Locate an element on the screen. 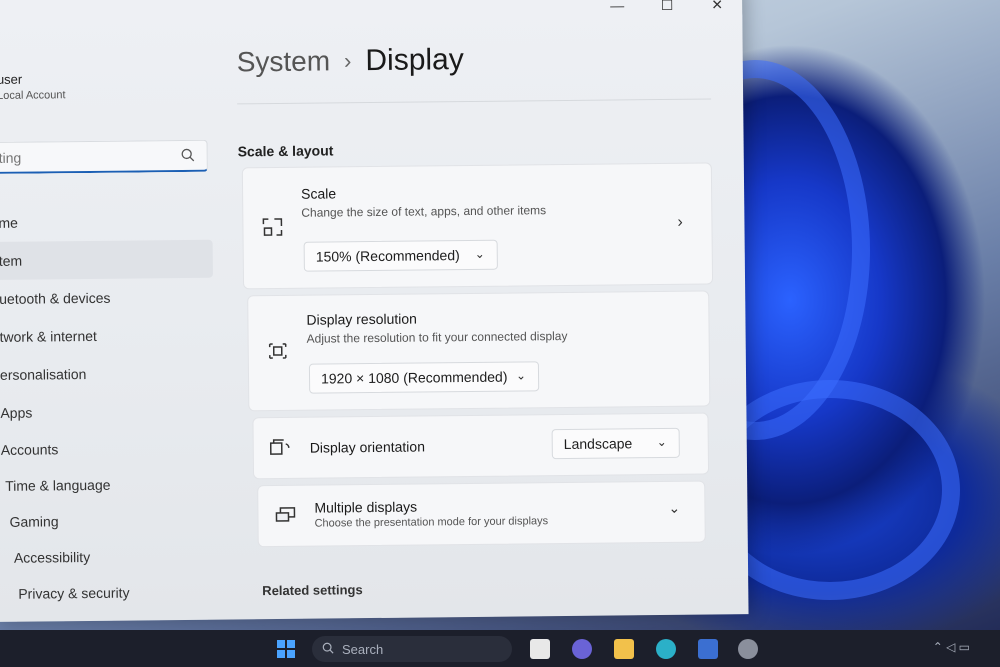 The width and height of the screenshot is (1000, 667). minimize-button: — is located at coordinates (617, 10).